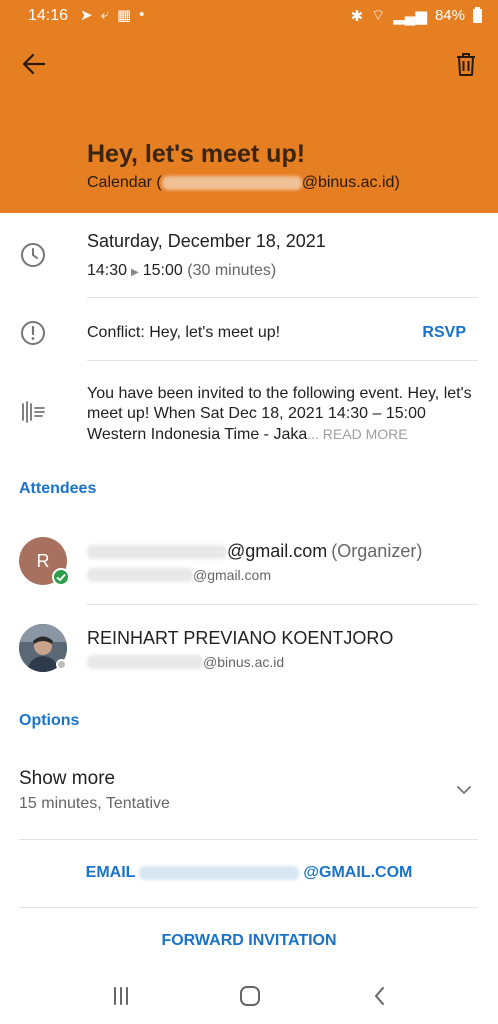  I want to click on arrow-right-icon: ▶, so click(135, 272).